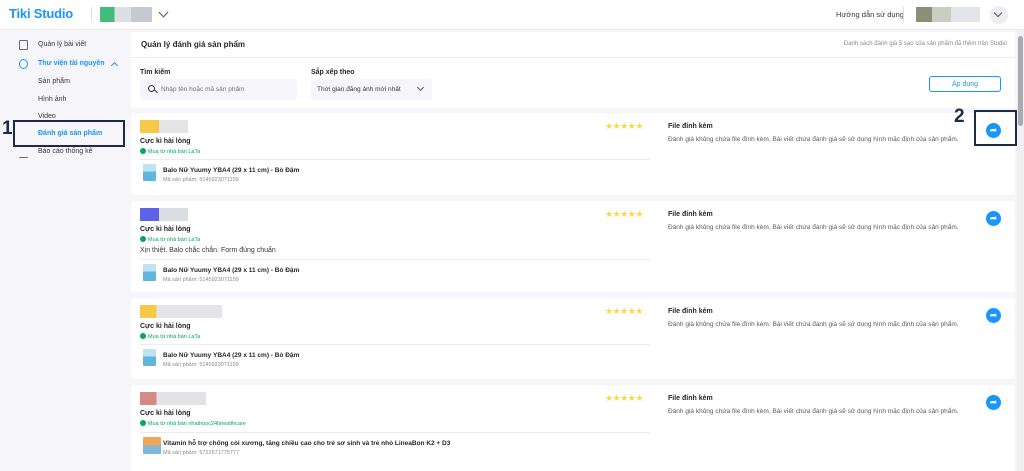 The image size is (1024, 471). Describe the element at coordinates (23, 64) in the screenshot. I see `library-icon` at that location.